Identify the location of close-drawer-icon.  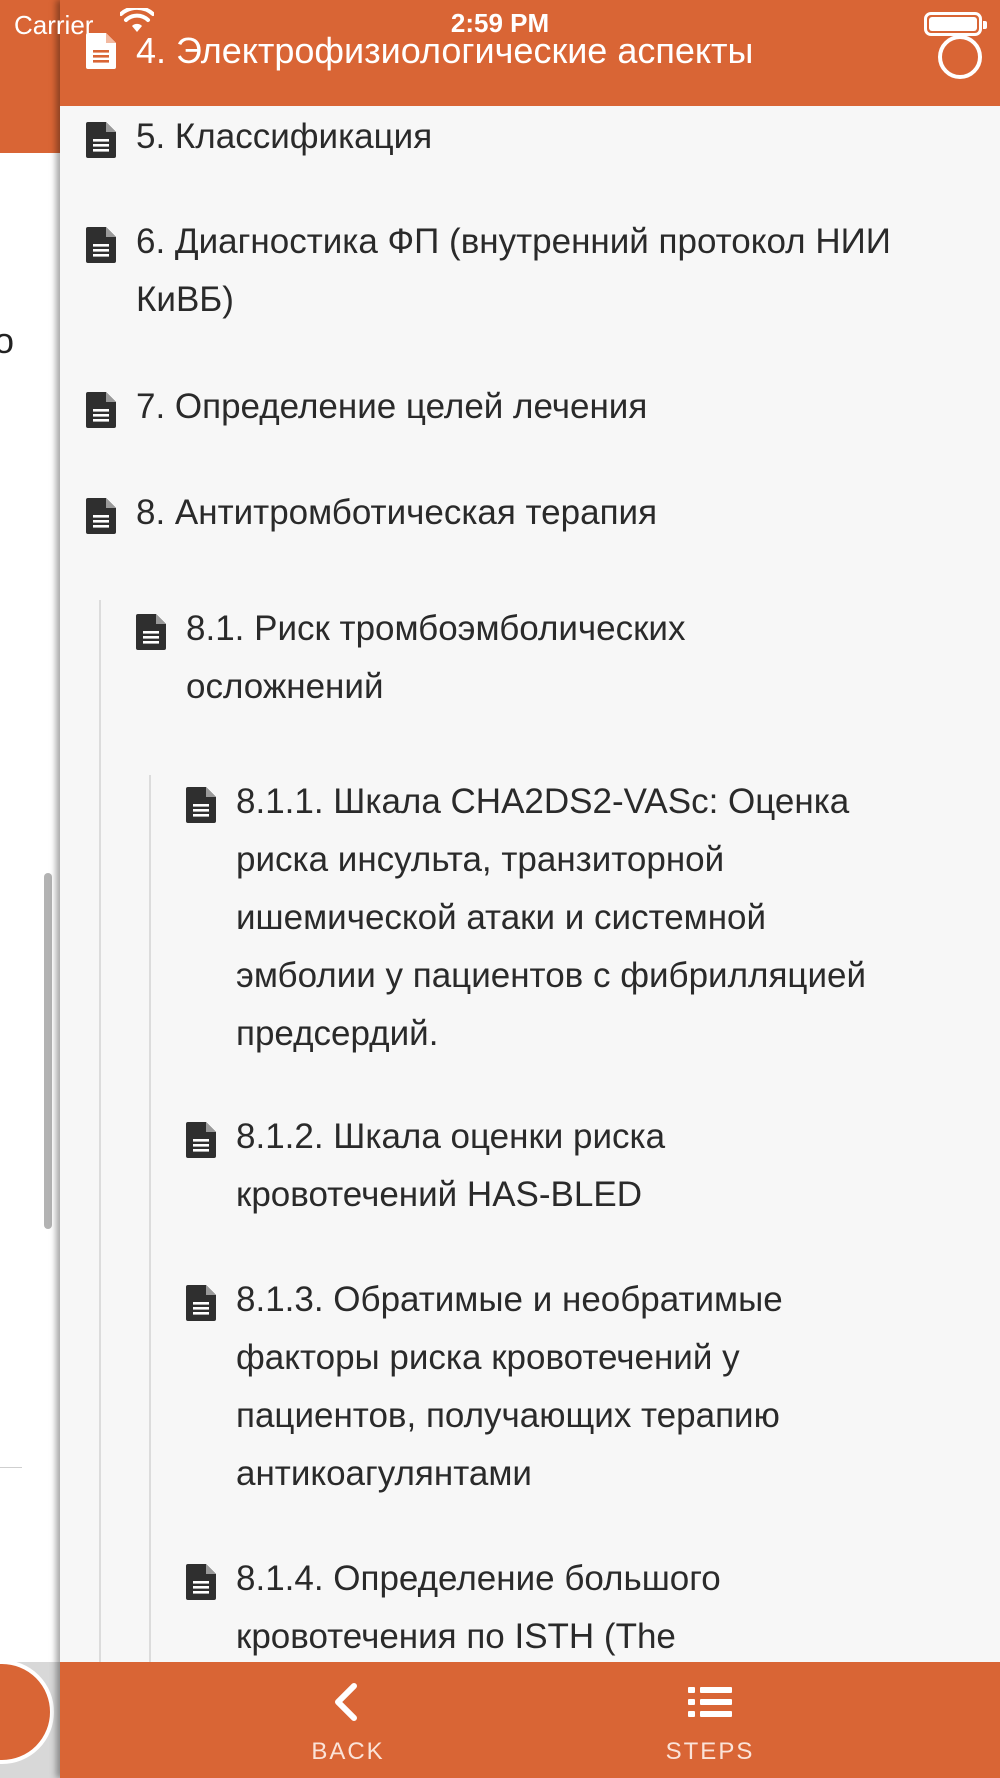
(960, 57).